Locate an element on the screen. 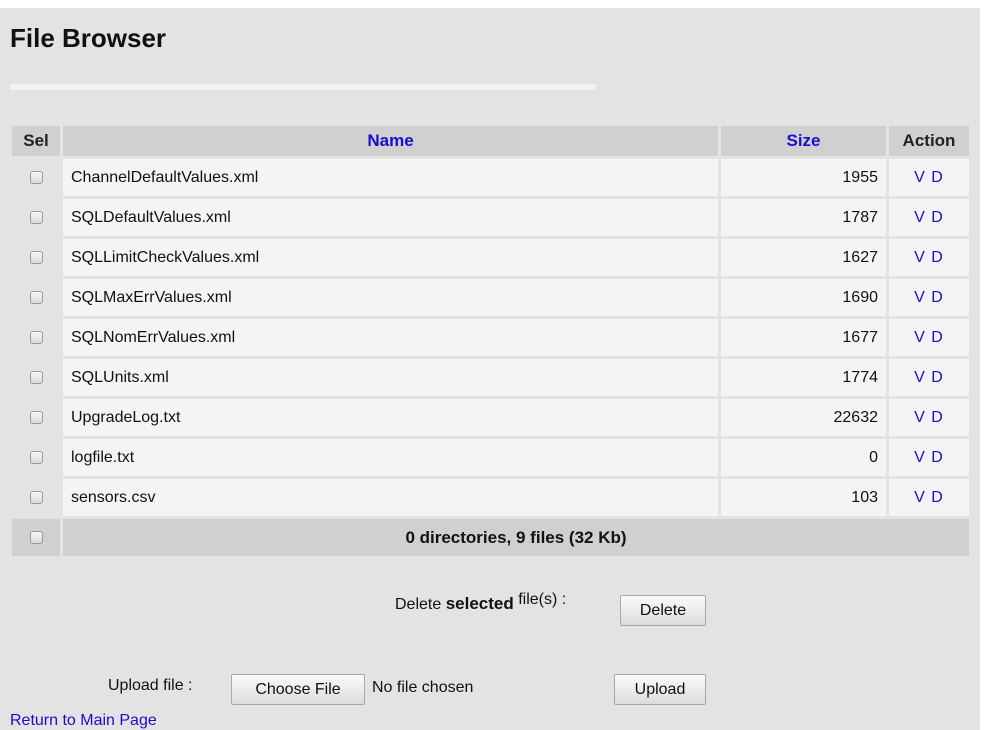 The image size is (995, 730). select-all-checkbox is located at coordinates (36, 537).